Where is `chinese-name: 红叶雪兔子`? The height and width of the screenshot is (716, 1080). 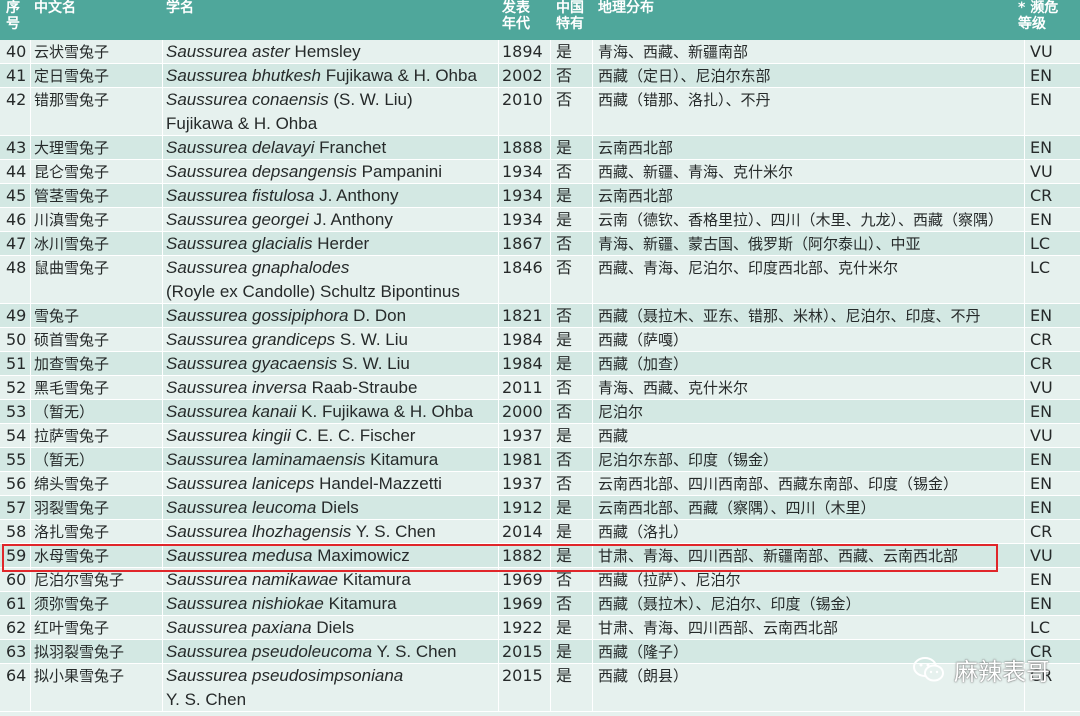 chinese-name: 红叶雪兔子 is located at coordinates (72, 628).